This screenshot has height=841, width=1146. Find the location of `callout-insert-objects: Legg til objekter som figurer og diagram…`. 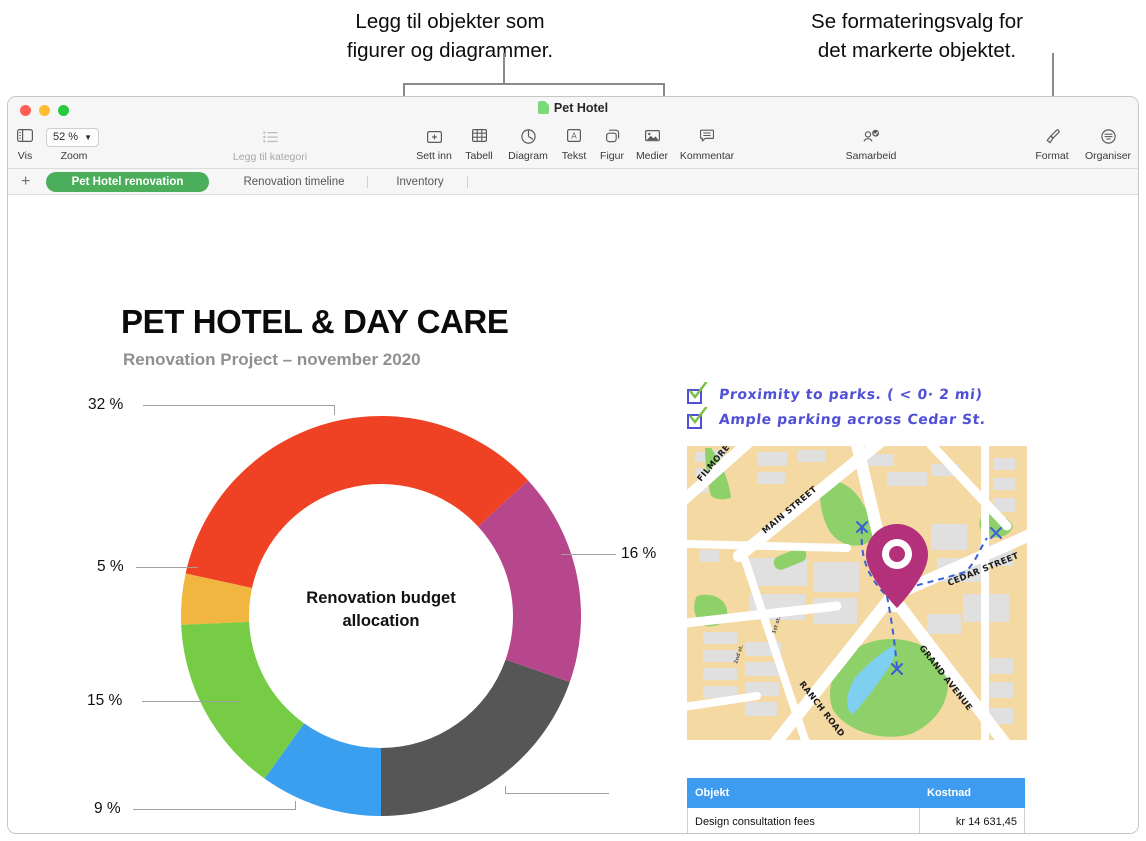

callout-insert-objects: Legg til objekter som figurer og diagram… is located at coordinates (450, 36).